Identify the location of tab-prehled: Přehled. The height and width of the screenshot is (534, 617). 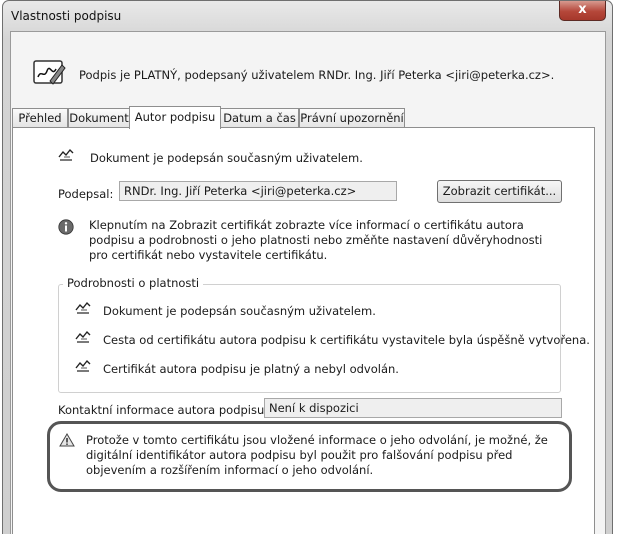
(40, 117).